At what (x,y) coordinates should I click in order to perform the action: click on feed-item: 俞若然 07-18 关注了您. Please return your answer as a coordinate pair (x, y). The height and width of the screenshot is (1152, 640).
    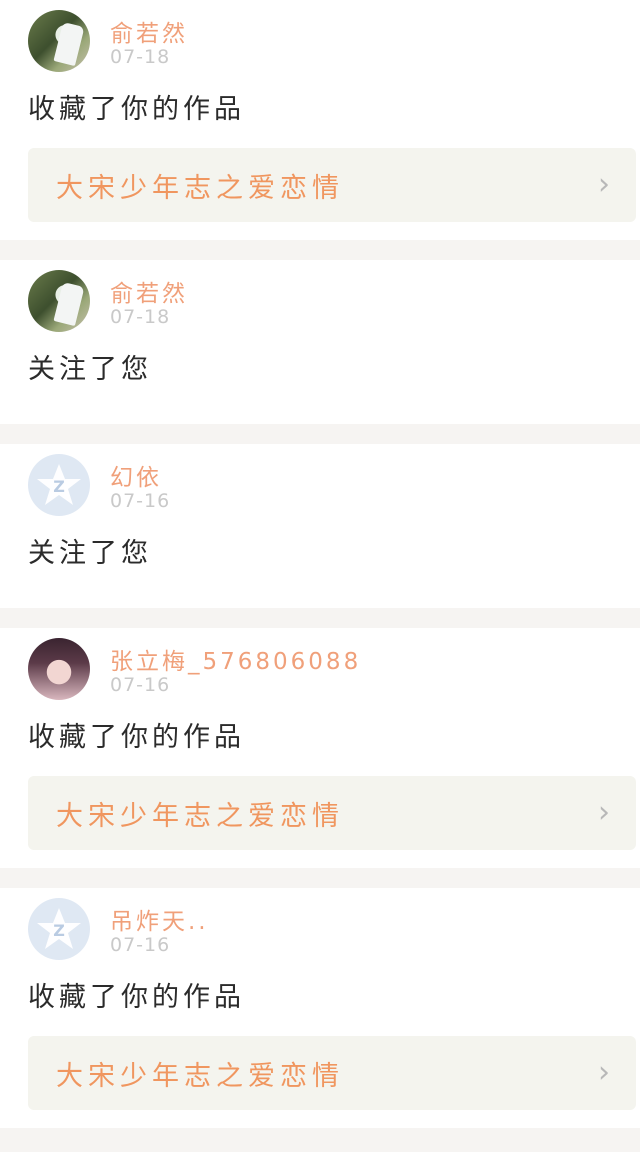
    Looking at the image, I should click on (320, 342).